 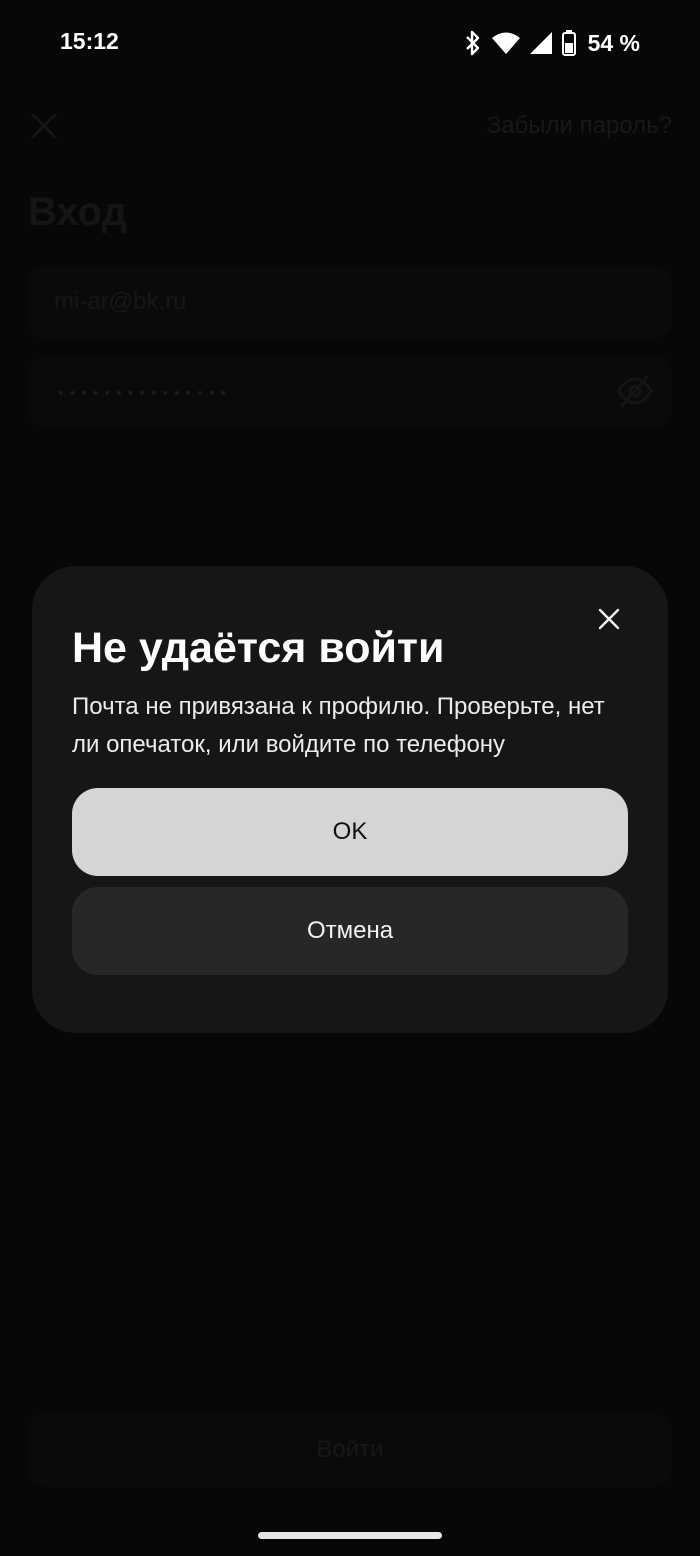 I want to click on close-icon, so click(x=609, y=621).